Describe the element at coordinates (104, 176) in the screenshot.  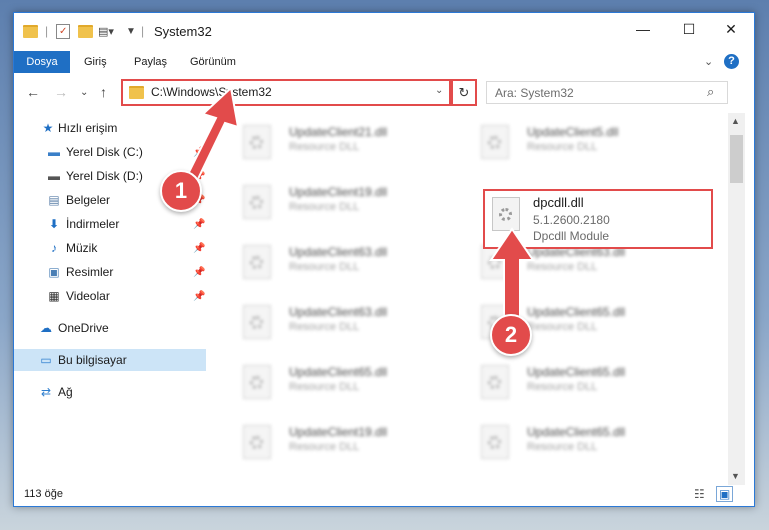
I see `nav-label: Yerel Disk (D:)` at that location.